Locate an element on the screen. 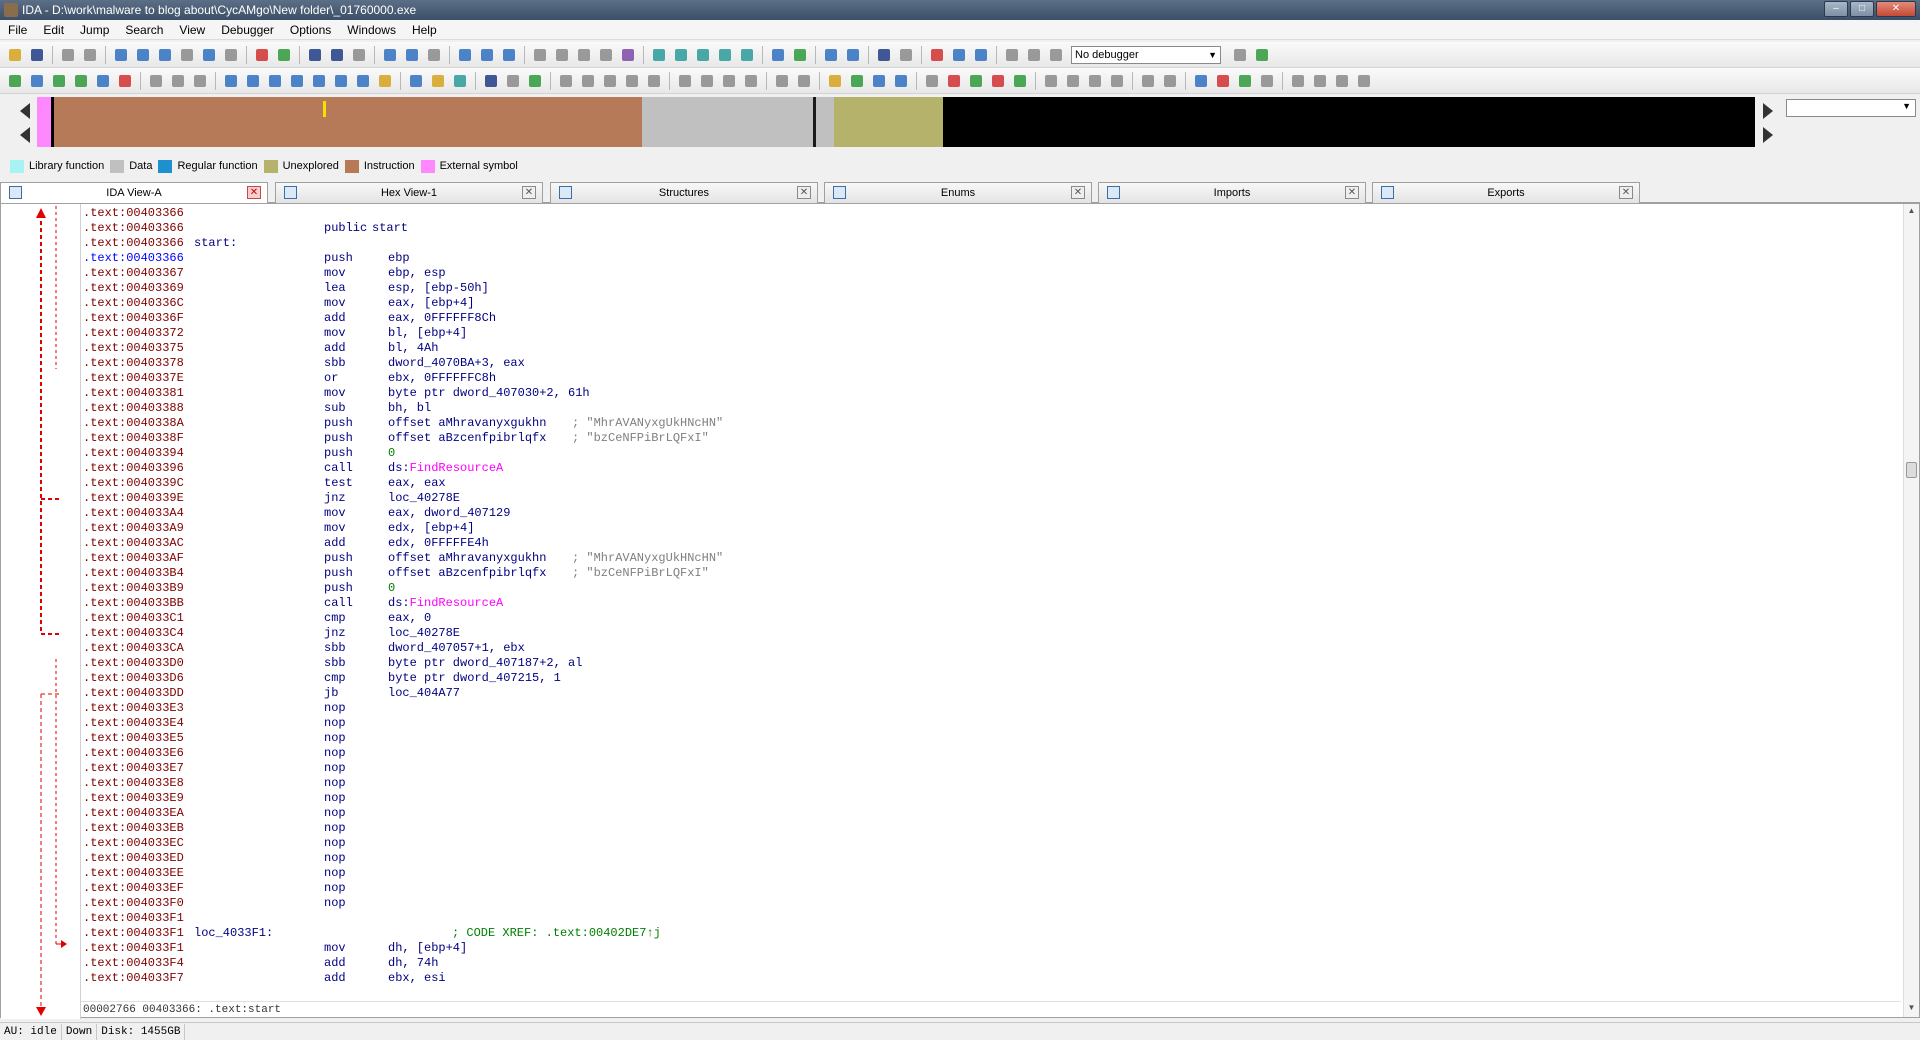 The height and width of the screenshot is (1040, 1920). line-label: start: is located at coordinates (259, 243).